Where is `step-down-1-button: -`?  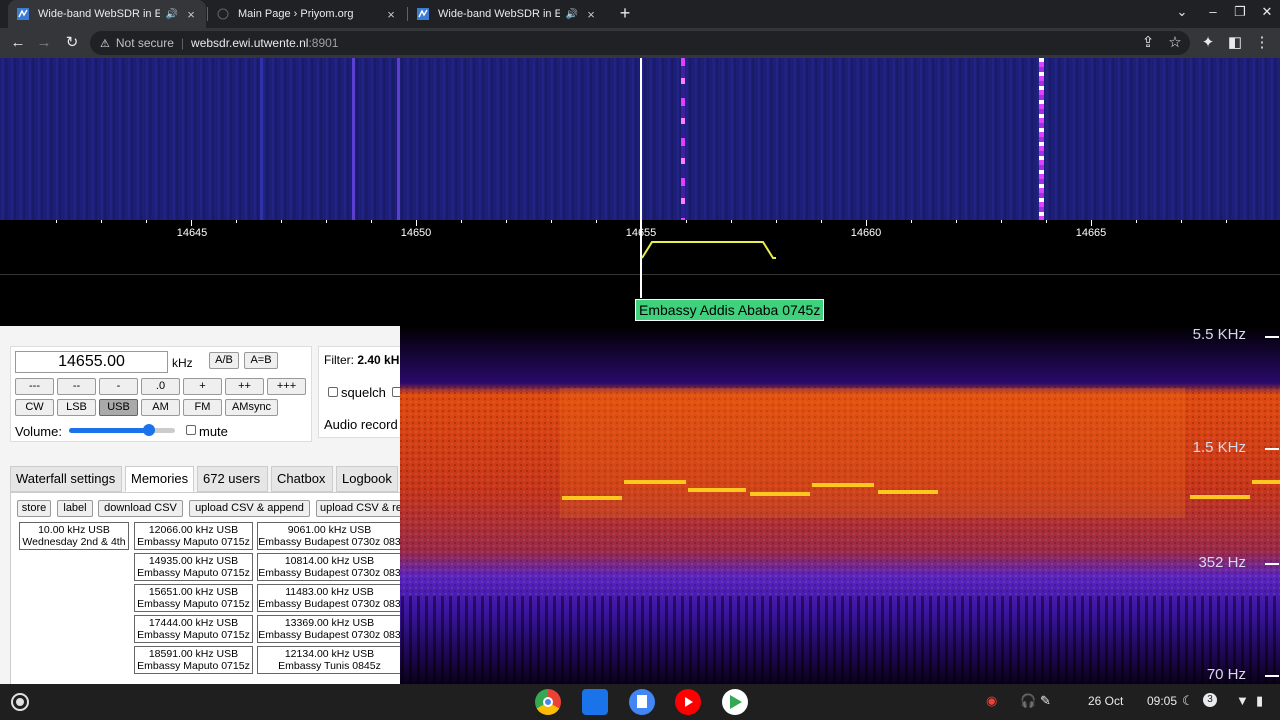 step-down-1-button: - is located at coordinates (118, 386).